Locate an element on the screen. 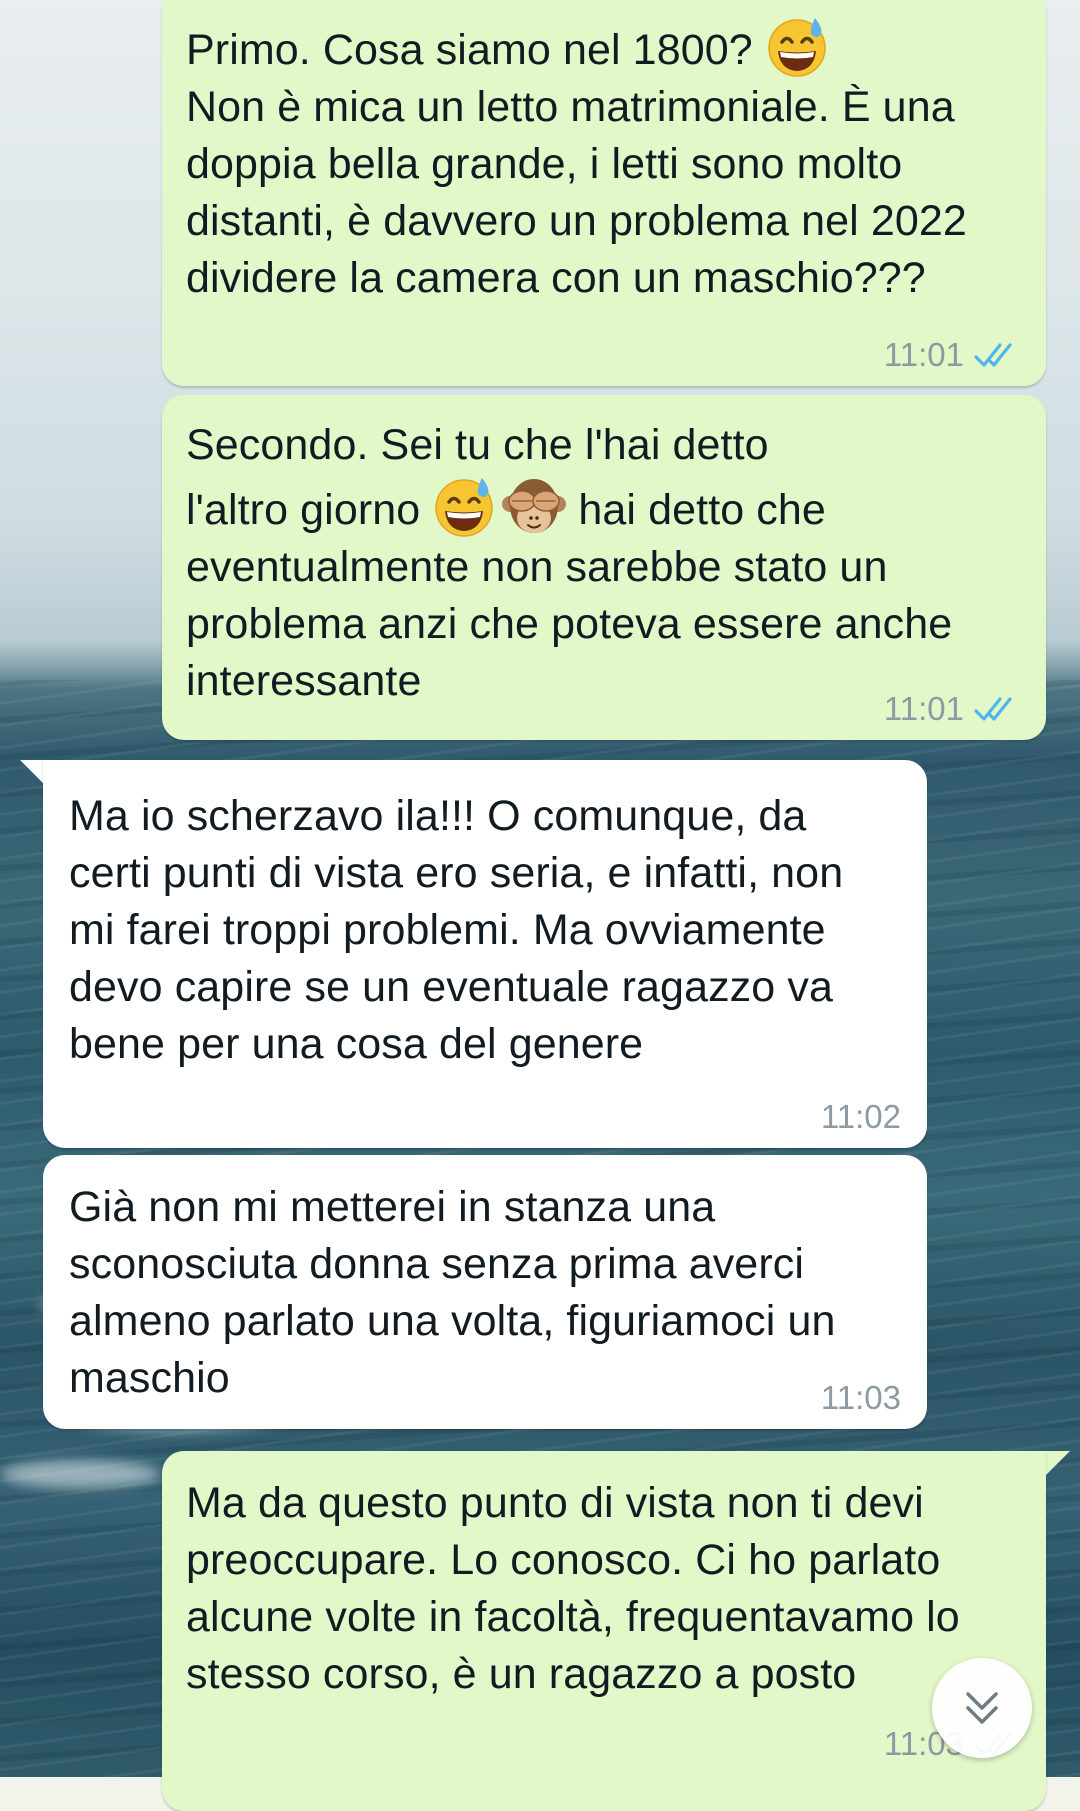  scroll-to-bottom-button is located at coordinates (982, 1708).